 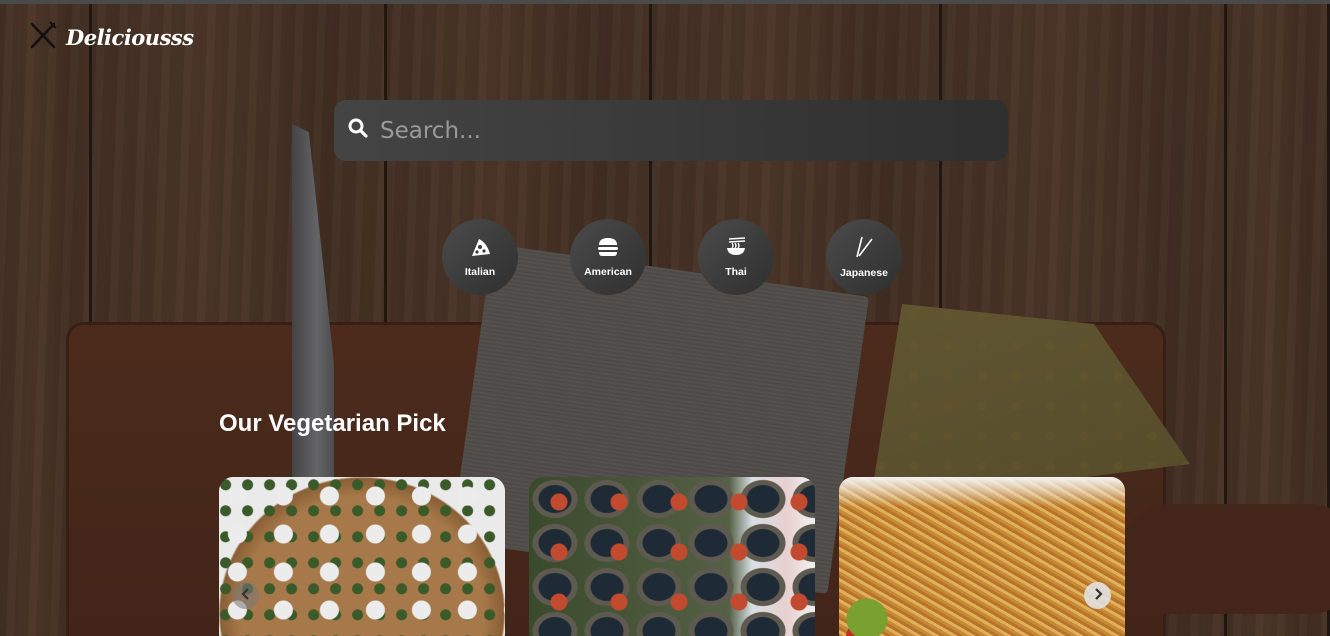 What do you see at coordinates (130, 37) in the screenshot?
I see `logo-text: Deliciousss` at bounding box center [130, 37].